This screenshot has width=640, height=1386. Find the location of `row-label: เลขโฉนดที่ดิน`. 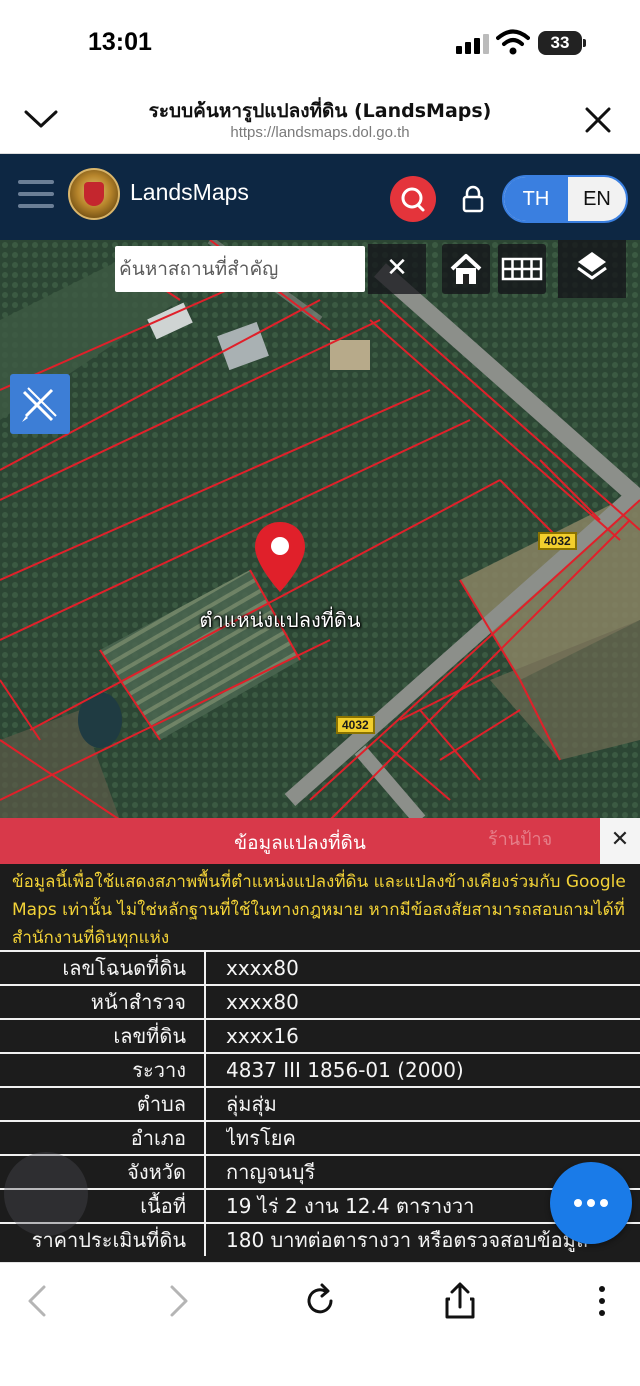

row-label: เลขโฉนดที่ดิน is located at coordinates (103, 968).